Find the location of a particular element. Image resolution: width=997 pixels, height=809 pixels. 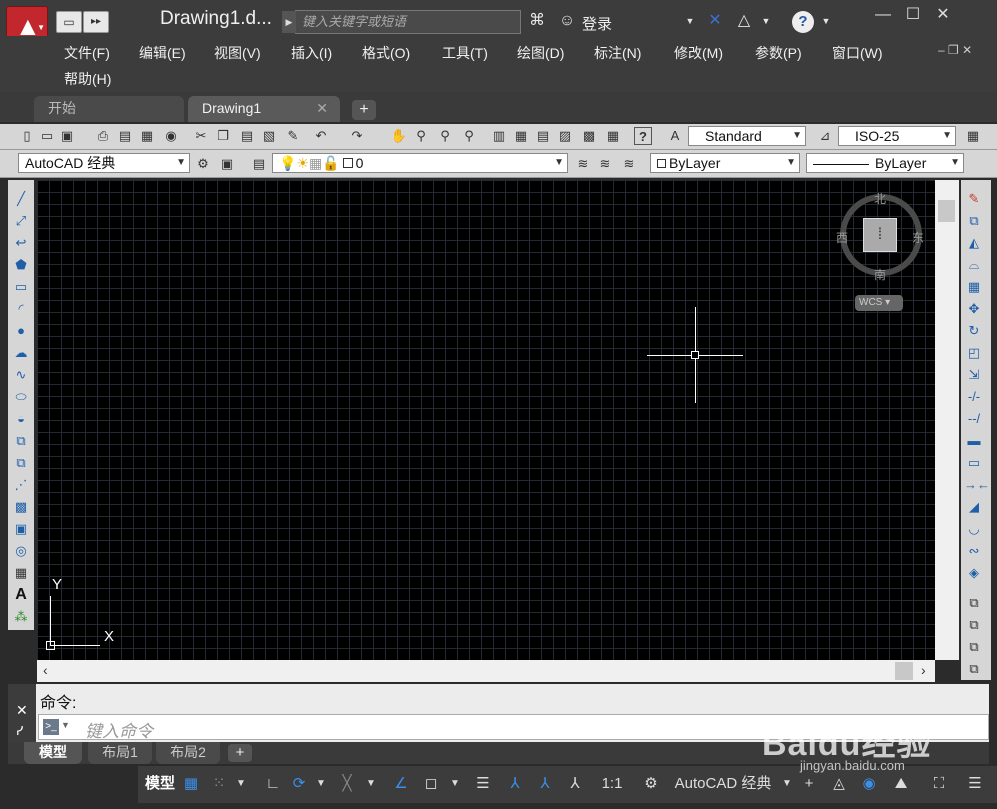

dim-style-select: ISO-25 ▼ is located at coordinates (897, 136).